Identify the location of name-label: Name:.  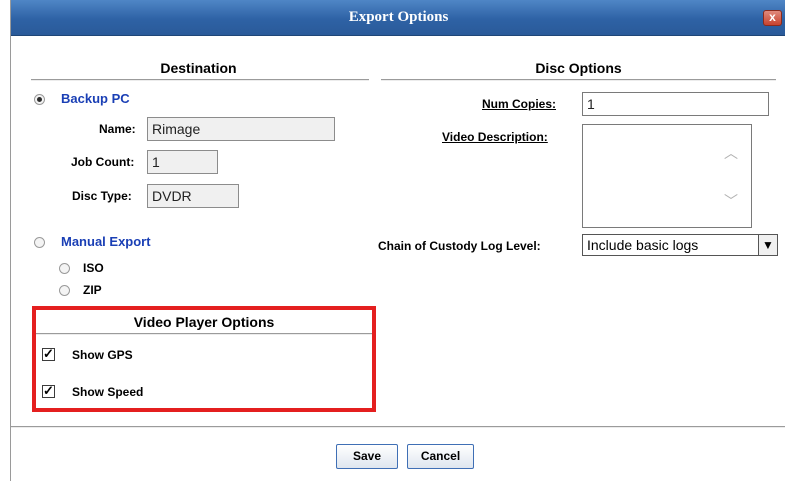
(117, 129).